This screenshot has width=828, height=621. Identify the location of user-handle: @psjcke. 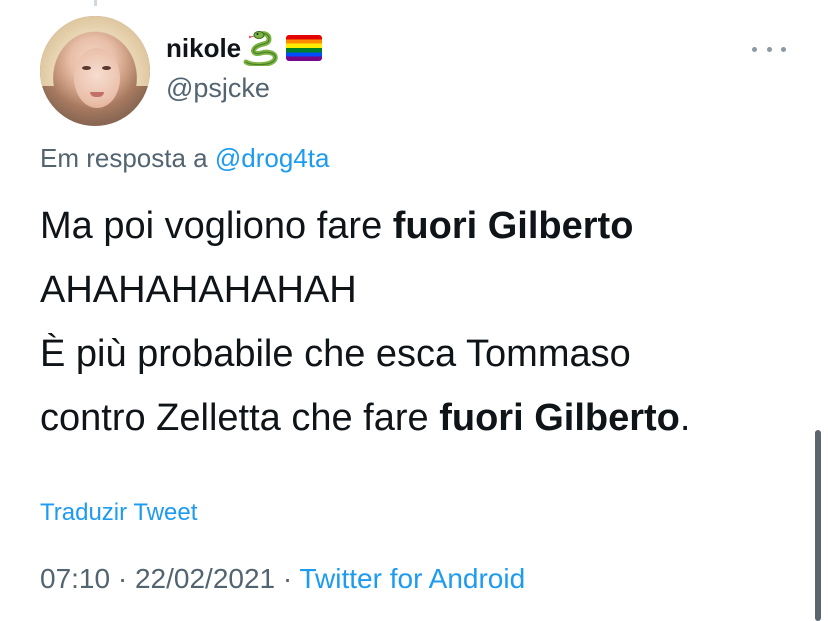
(218, 88).